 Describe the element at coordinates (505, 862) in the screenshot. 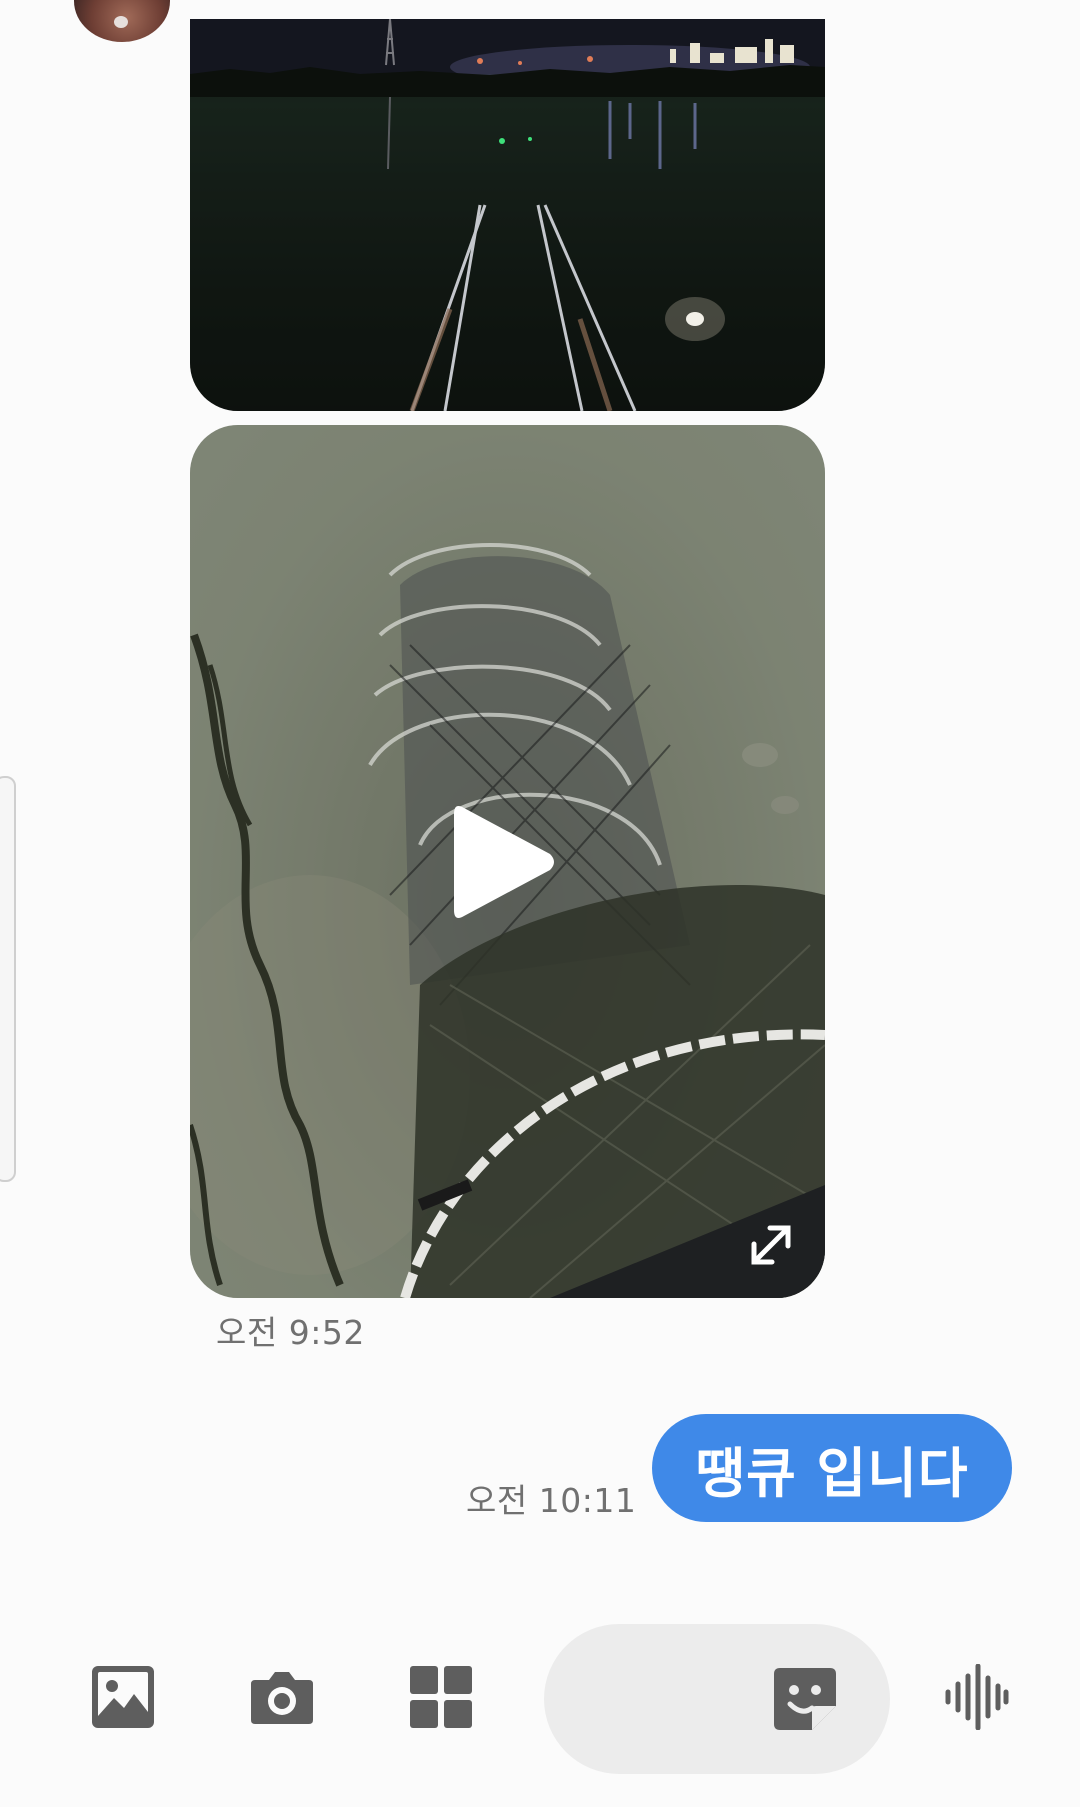

I see `play-icon` at that location.